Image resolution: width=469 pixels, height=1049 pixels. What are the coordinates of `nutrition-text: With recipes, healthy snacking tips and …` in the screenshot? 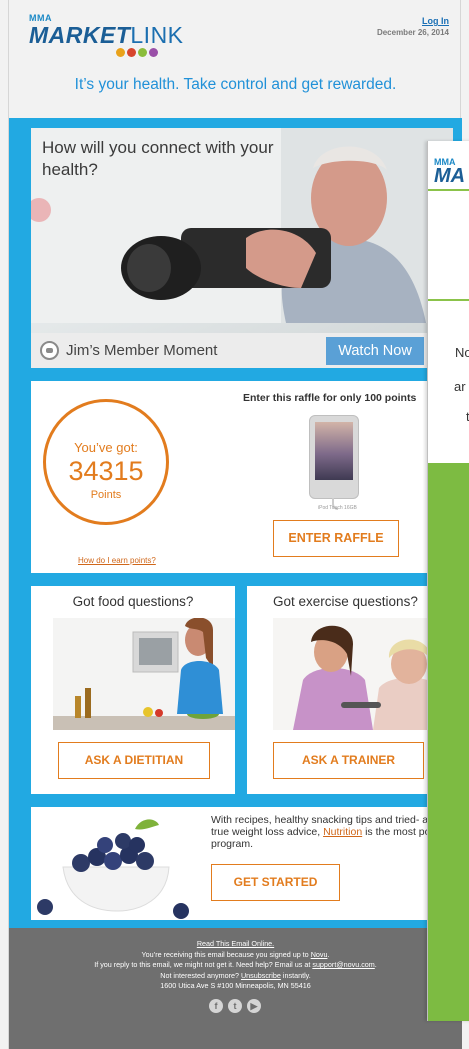 It's located at (332, 832).